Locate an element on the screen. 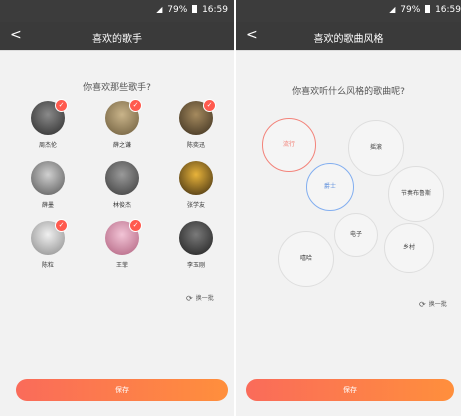 The height and width of the screenshot is (416, 461). style-bubble-electronic: 电子 is located at coordinates (356, 235).